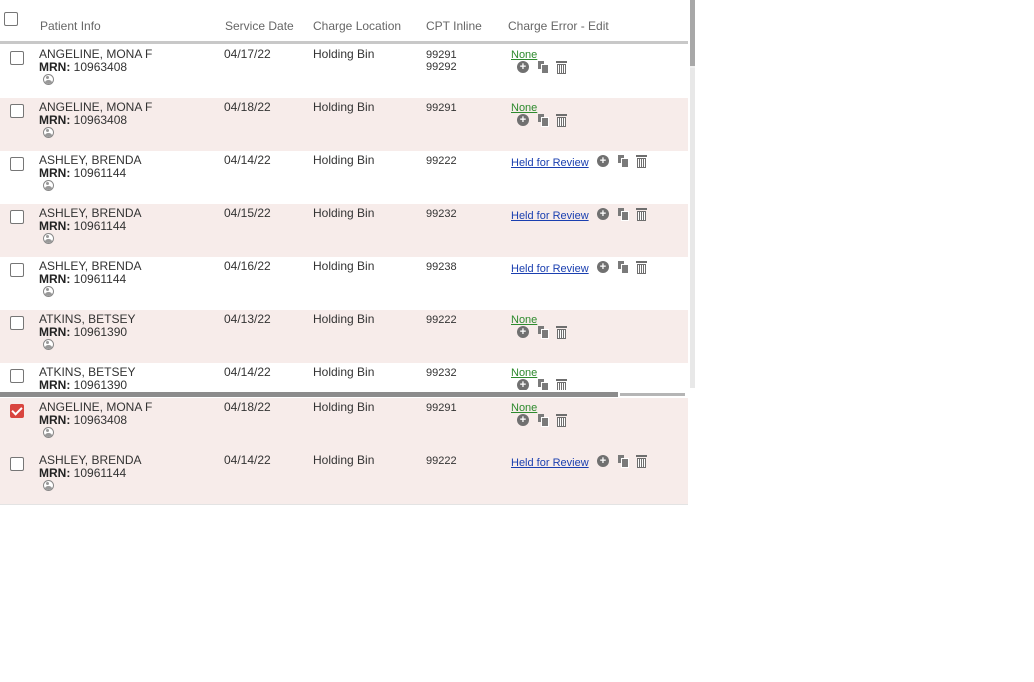  Describe the element at coordinates (454, 26) in the screenshot. I see `column-header-cpt-inline: CPT Inline` at that location.